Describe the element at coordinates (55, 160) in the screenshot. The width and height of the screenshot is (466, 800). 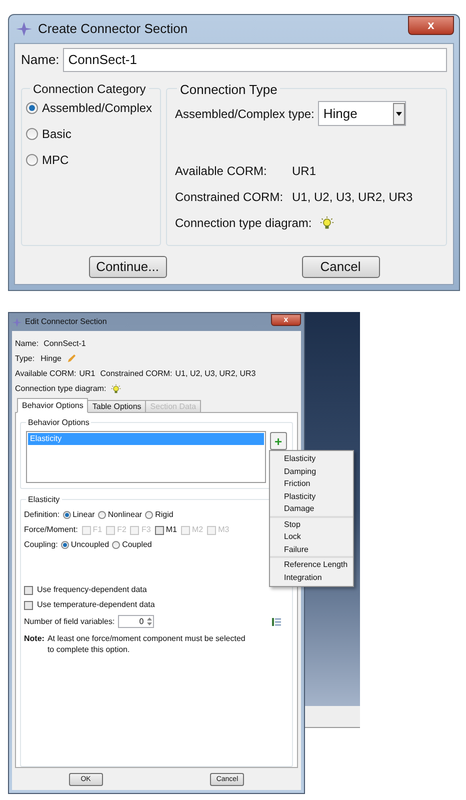
I see `radio-label: MPC` at that location.